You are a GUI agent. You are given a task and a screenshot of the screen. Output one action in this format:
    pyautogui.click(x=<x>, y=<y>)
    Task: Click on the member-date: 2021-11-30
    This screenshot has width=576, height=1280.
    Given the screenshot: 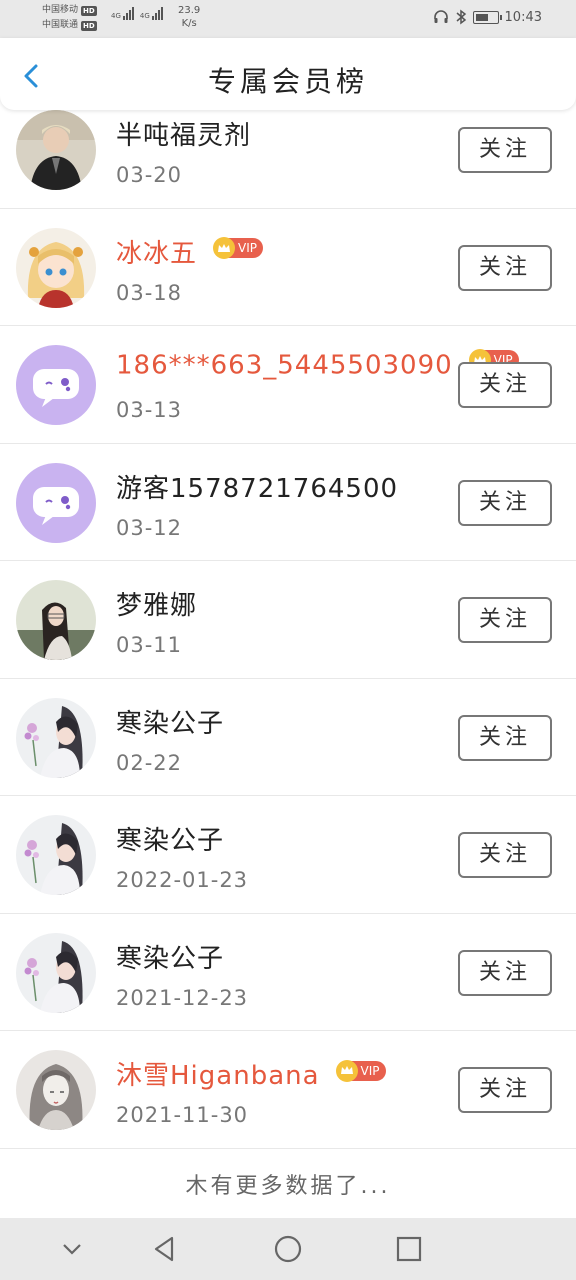 What is the action you would take?
    pyautogui.click(x=182, y=1115)
    